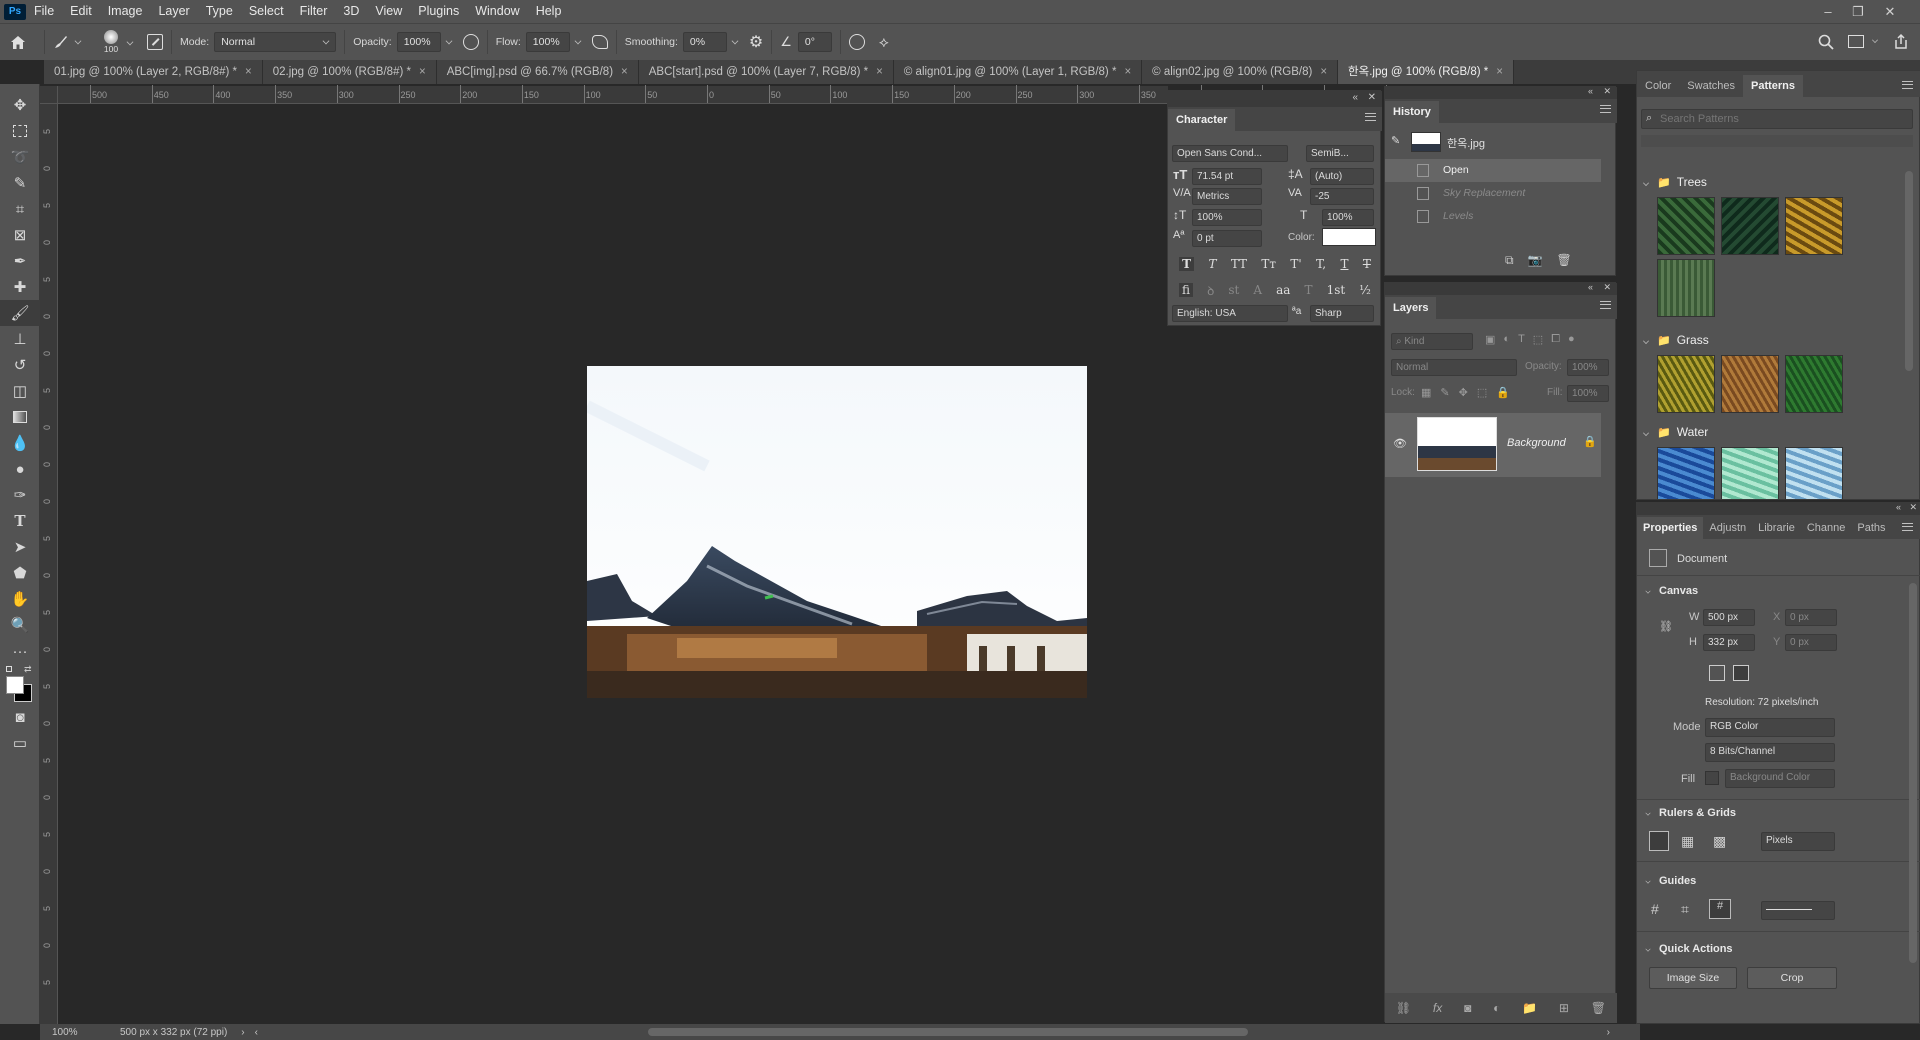 This screenshot has height=1040, width=1920. I want to click on document-tab: 01.jpg @ 100% (Layer 2, RGB/8#) * ×, so click(153, 72).